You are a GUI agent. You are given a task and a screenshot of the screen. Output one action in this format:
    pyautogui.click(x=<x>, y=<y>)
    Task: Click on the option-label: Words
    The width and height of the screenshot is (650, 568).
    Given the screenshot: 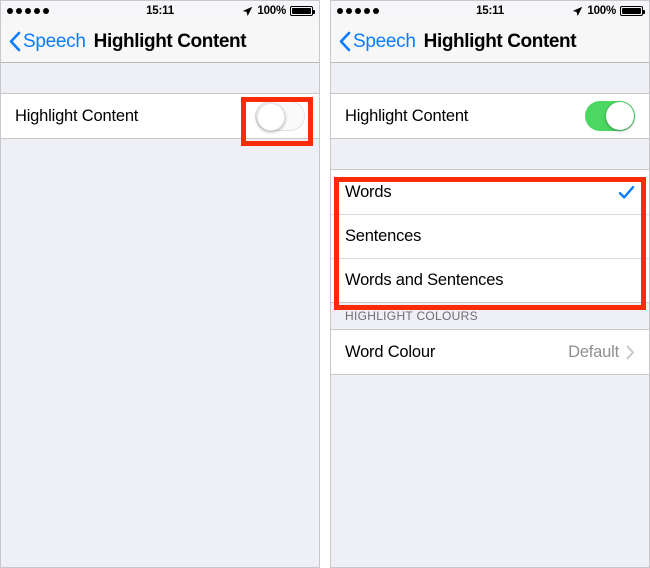 What is the action you would take?
    pyautogui.click(x=368, y=191)
    